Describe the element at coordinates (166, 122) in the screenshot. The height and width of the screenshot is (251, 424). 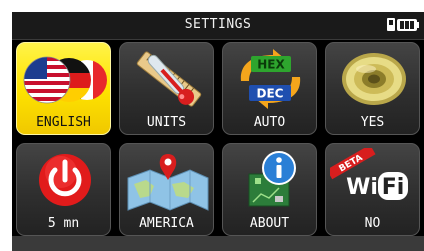
I see `tile-label: UNITS` at that location.